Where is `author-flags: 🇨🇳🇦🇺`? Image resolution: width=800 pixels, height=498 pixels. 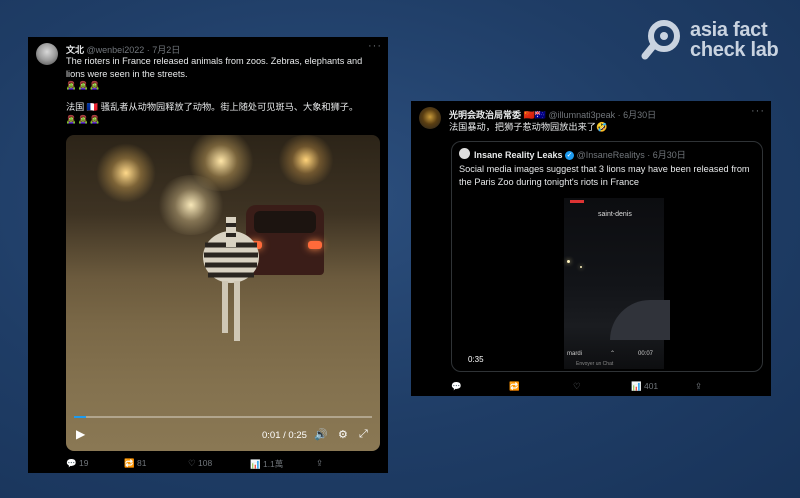
author-flags: 🇨🇳🇦🇺 is located at coordinates (534, 115).